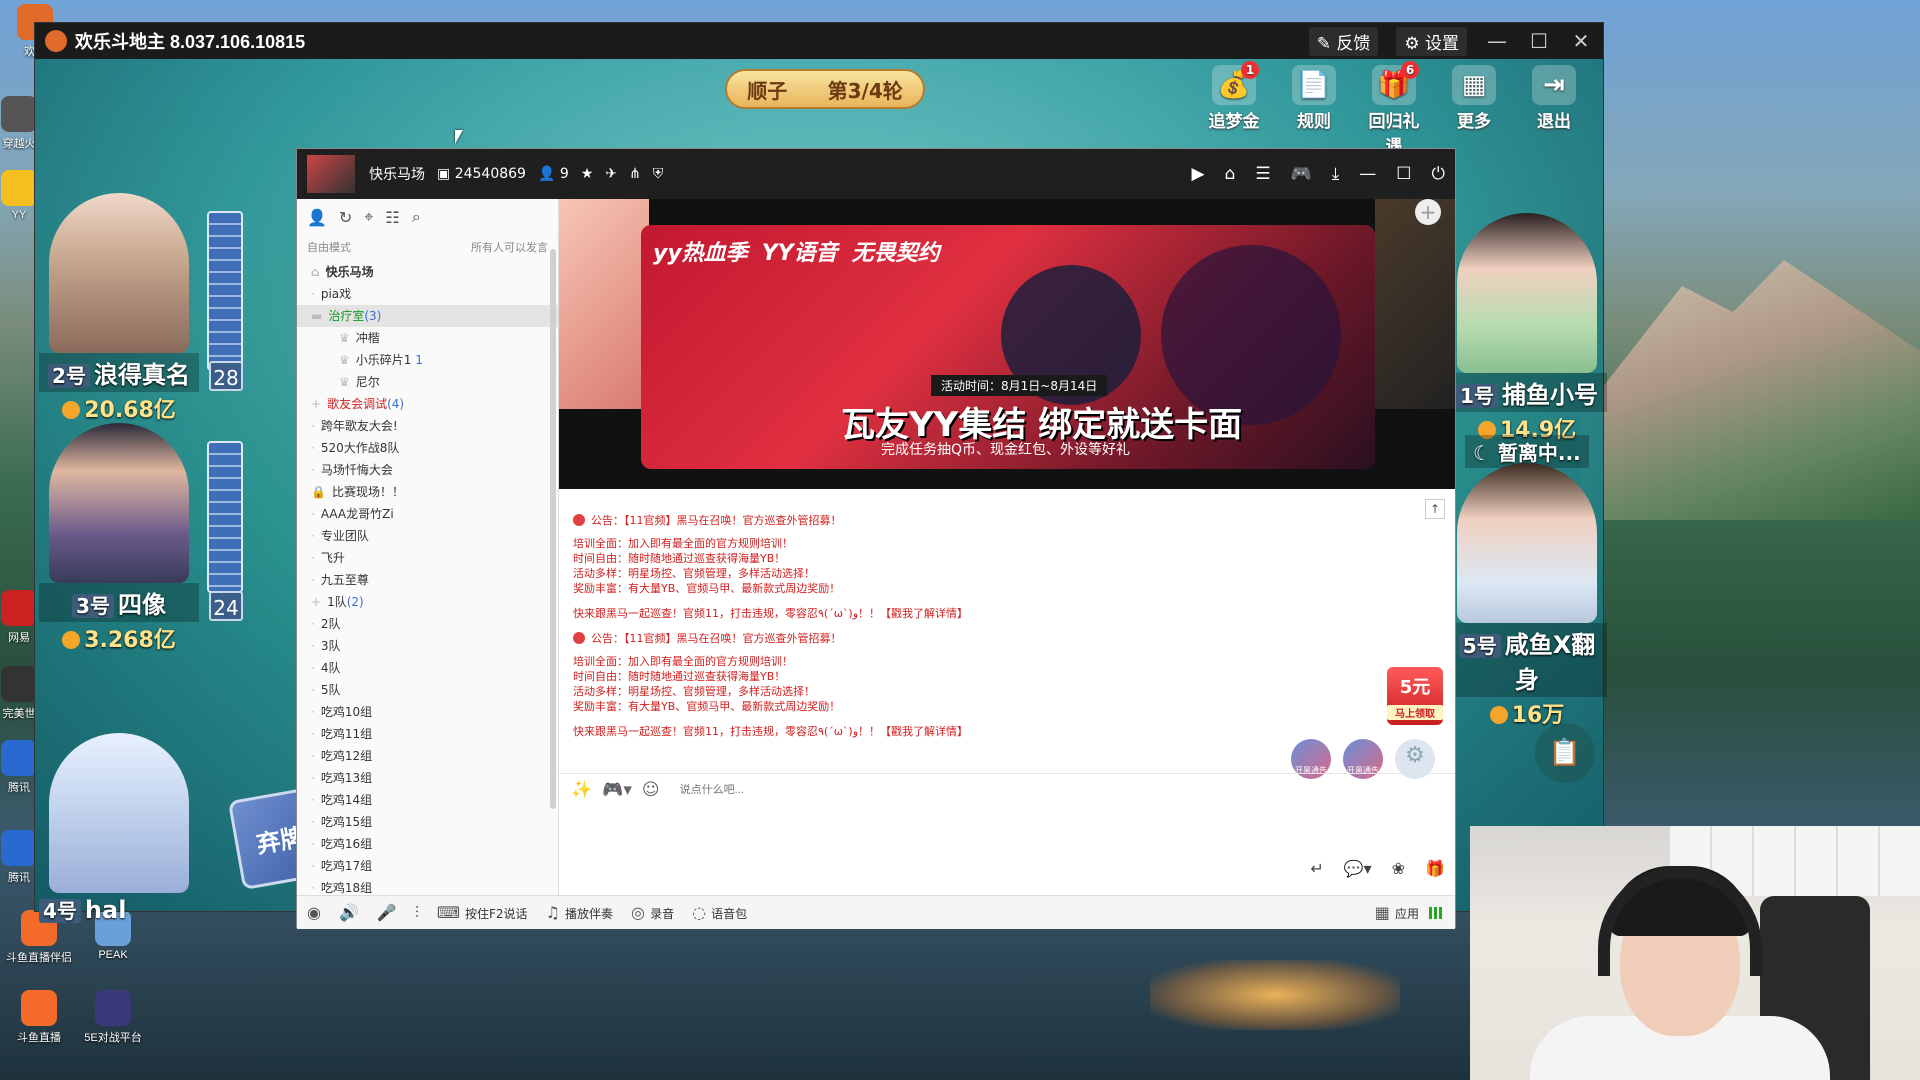 This screenshot has height=1080, width=1920. What do you see at coordinates (617, 790) in the screenshot?
I see `gamepad-icon: 🎮▾` at bounding box center [617, 790].